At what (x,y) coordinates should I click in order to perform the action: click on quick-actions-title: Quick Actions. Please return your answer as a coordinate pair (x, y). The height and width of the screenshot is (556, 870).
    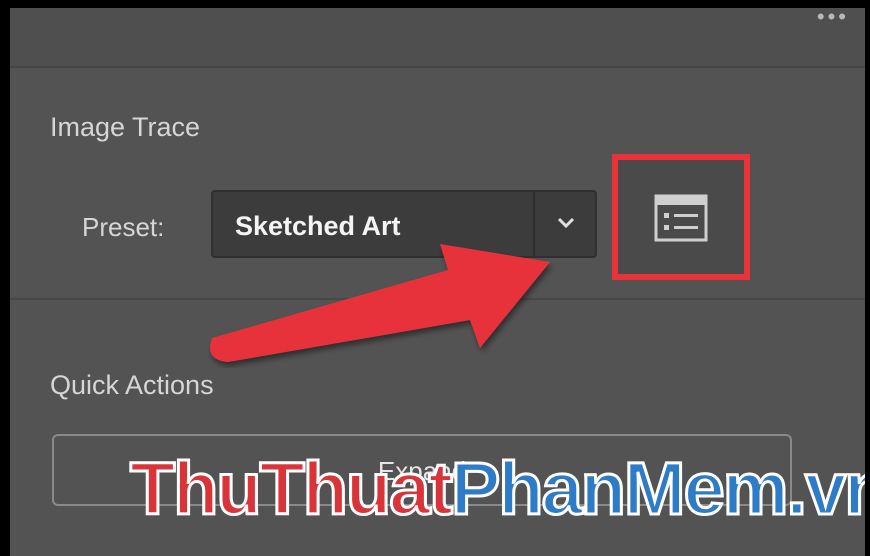
    Looking at the image, I should click on (132, 385).